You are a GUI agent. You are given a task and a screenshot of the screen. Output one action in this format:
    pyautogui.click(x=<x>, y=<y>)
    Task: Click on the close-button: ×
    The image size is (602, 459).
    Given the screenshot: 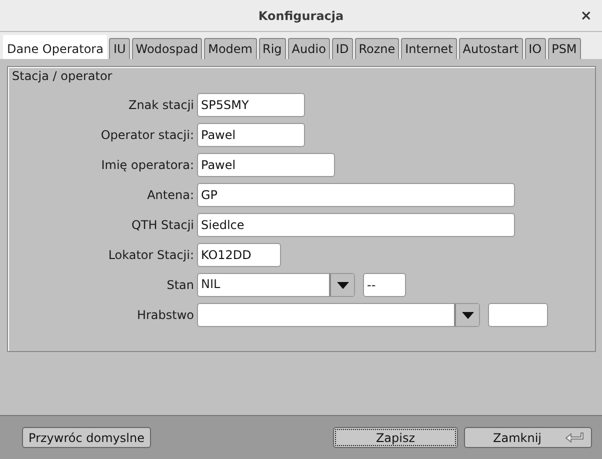 What is the action you would take?
    pyautogui.click(x=586, y=16)
    